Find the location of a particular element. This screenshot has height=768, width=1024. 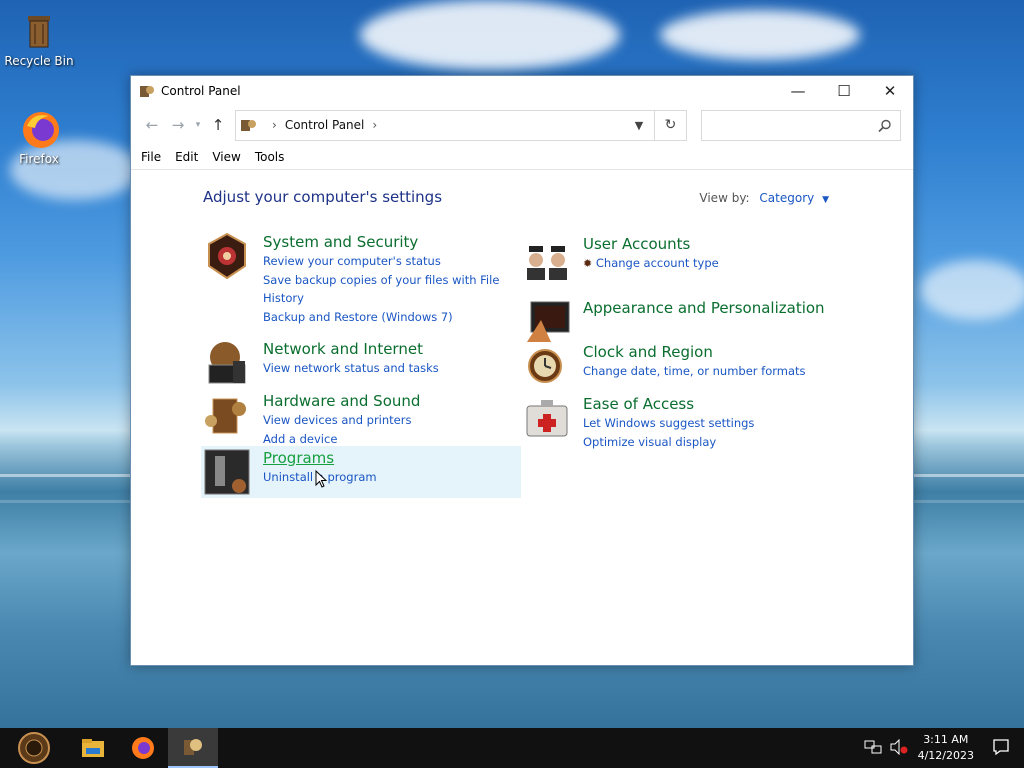

address-dropdown-chevron-icon: ▼ is located at coordinates (639, 125).